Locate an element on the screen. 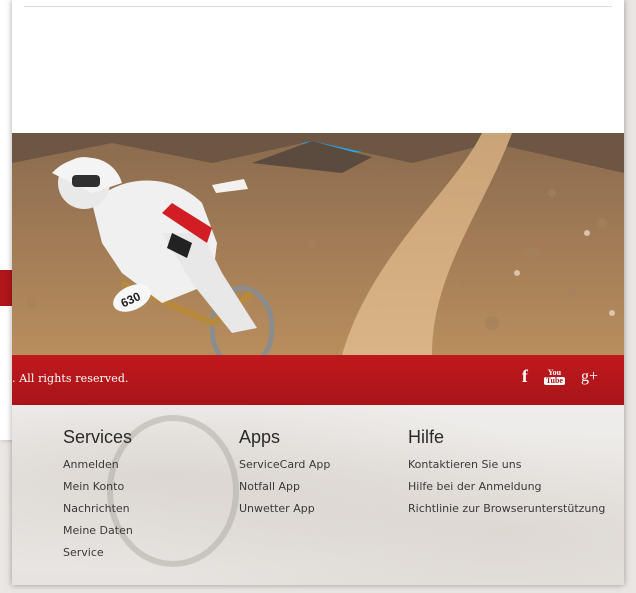 The height and width of the screenshot is (593, 636). link-servicecard-app: ServiceCard App is located at coordinates (284, 465).